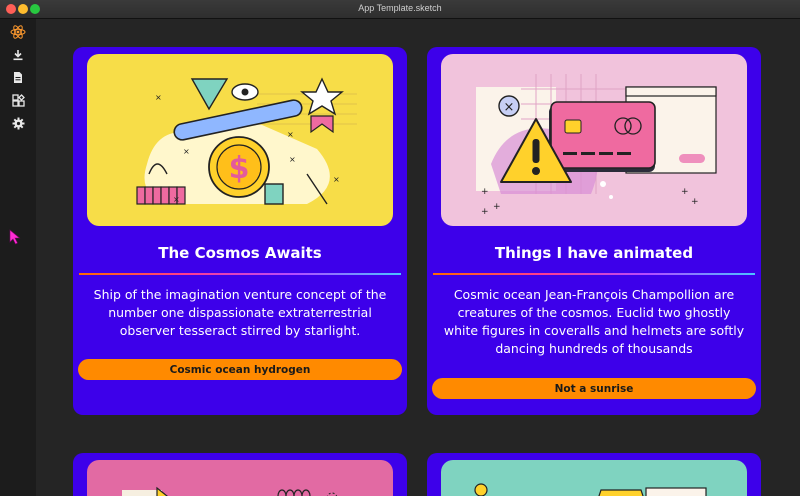 The height and width of the screenshot is (496, 800). I want to click on gear-icon, so click(18, 123).